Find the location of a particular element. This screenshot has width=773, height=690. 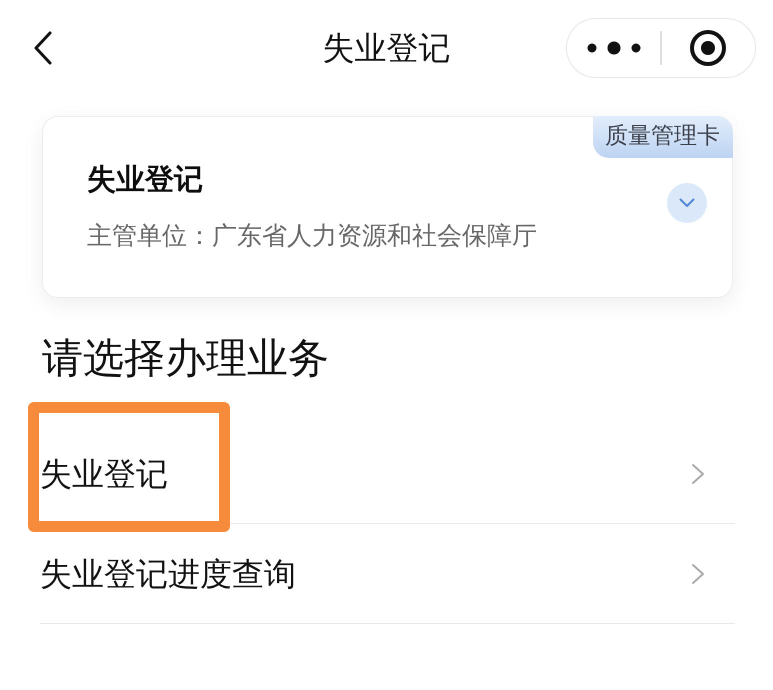

expand-button is located at coordinates (687, 203).